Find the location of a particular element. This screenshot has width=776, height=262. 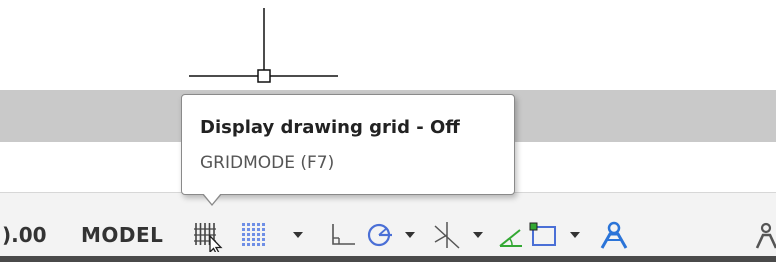

object-snap-icon is located at coordinates (544, 235).